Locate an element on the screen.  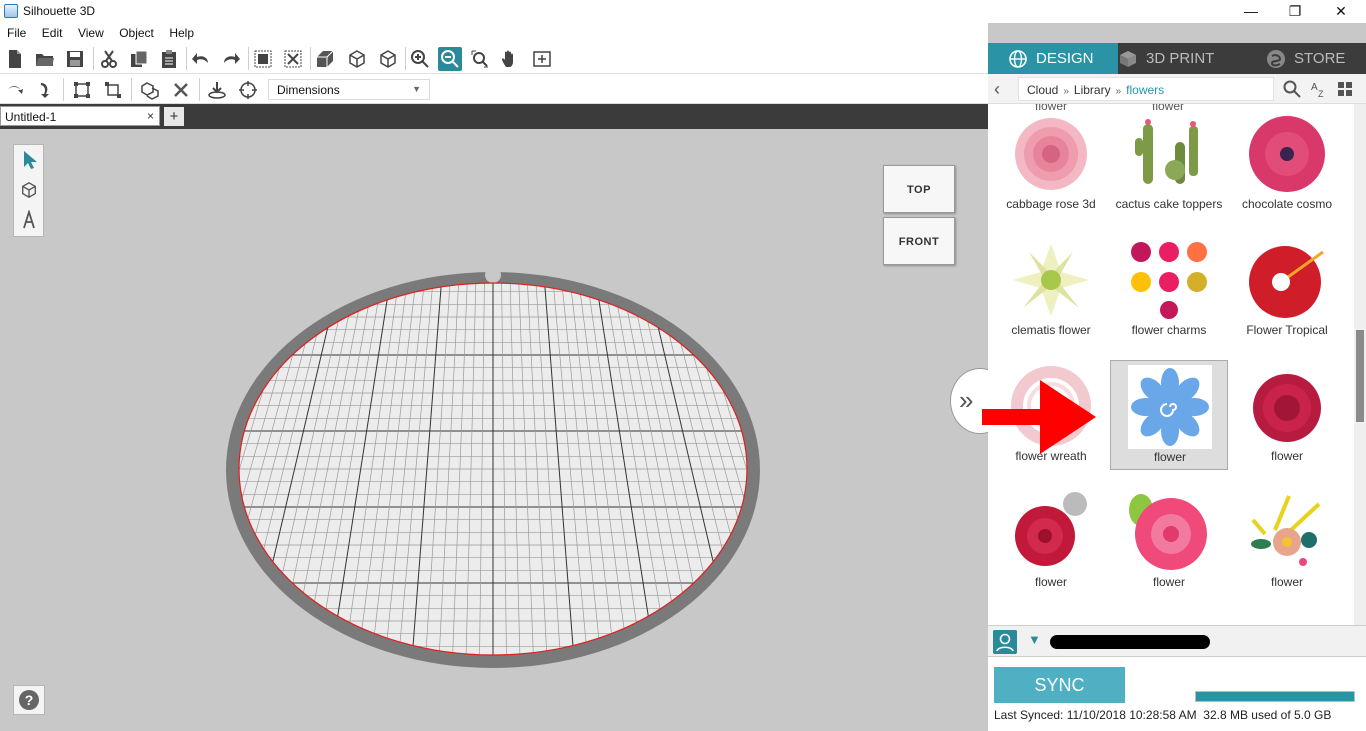
scrollbar-thumb is located at coordinates (1360, 376).